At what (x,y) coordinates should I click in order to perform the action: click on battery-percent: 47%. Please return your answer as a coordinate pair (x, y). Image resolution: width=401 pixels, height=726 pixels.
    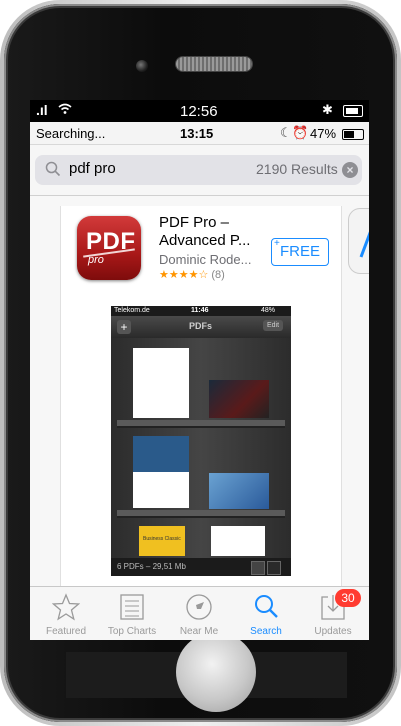
    Looking at the image, I should click on (323, 133).